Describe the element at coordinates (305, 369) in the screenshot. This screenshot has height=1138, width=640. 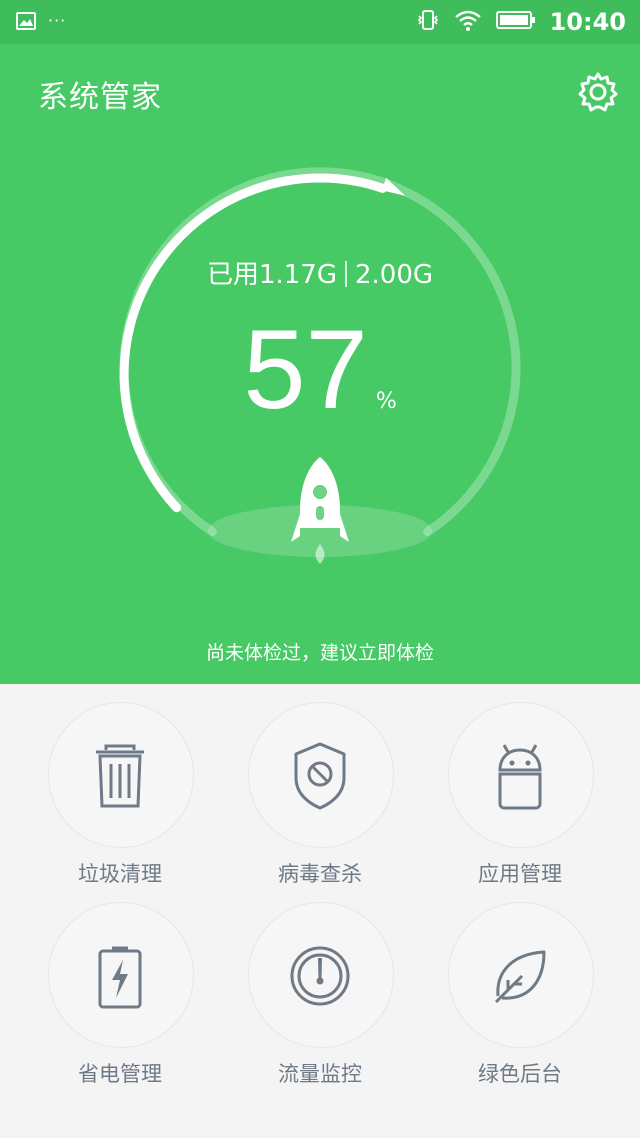
I see `percent-value: 57` at that location.